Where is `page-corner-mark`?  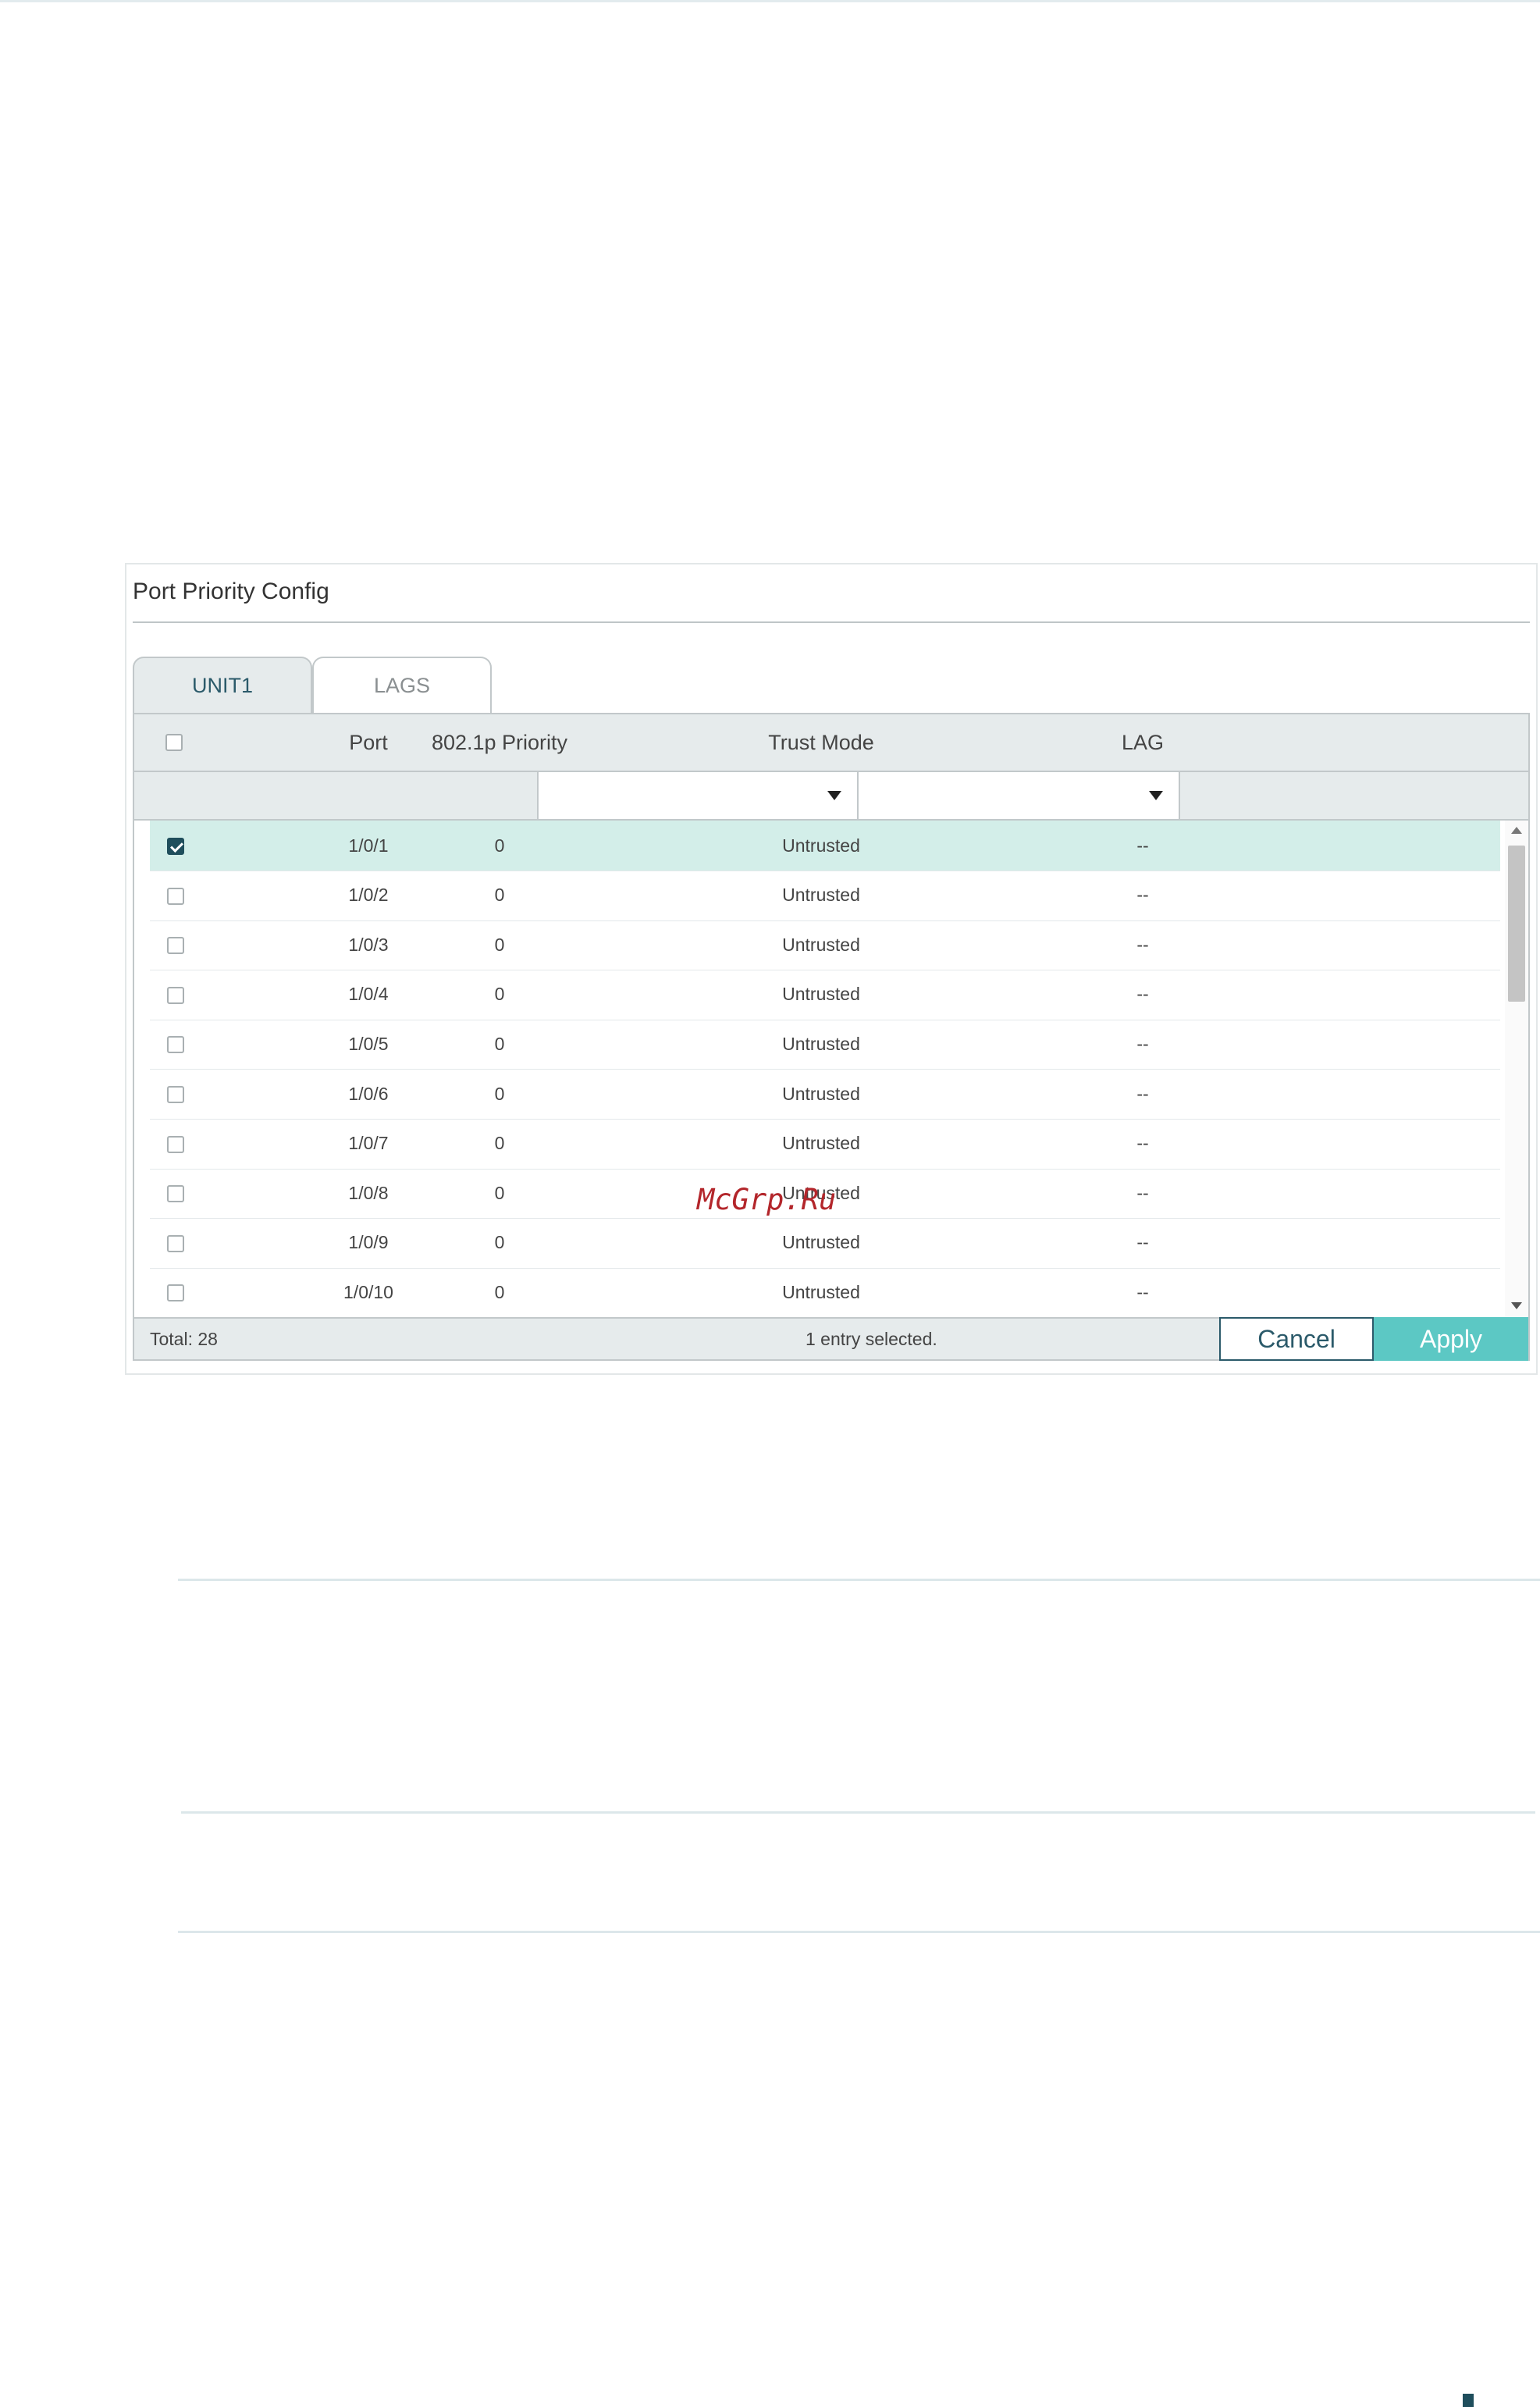 page-corner-mark is located at coordinates (1468, 2400).